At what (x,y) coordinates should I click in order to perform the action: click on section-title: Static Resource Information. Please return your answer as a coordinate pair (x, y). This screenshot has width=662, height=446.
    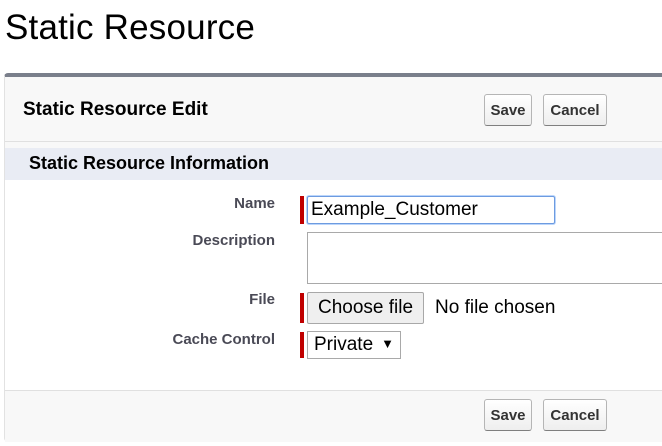
    Looking at the image, I should click on (149, 163).